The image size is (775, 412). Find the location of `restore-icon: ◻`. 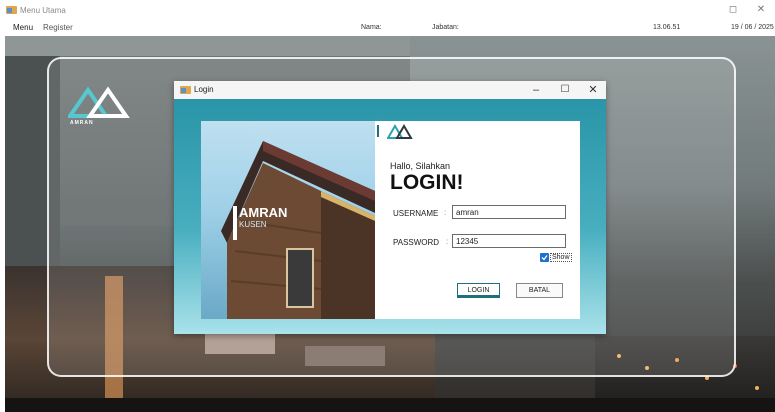

restore-icon: ◻ is located at coordinates (733, 10).